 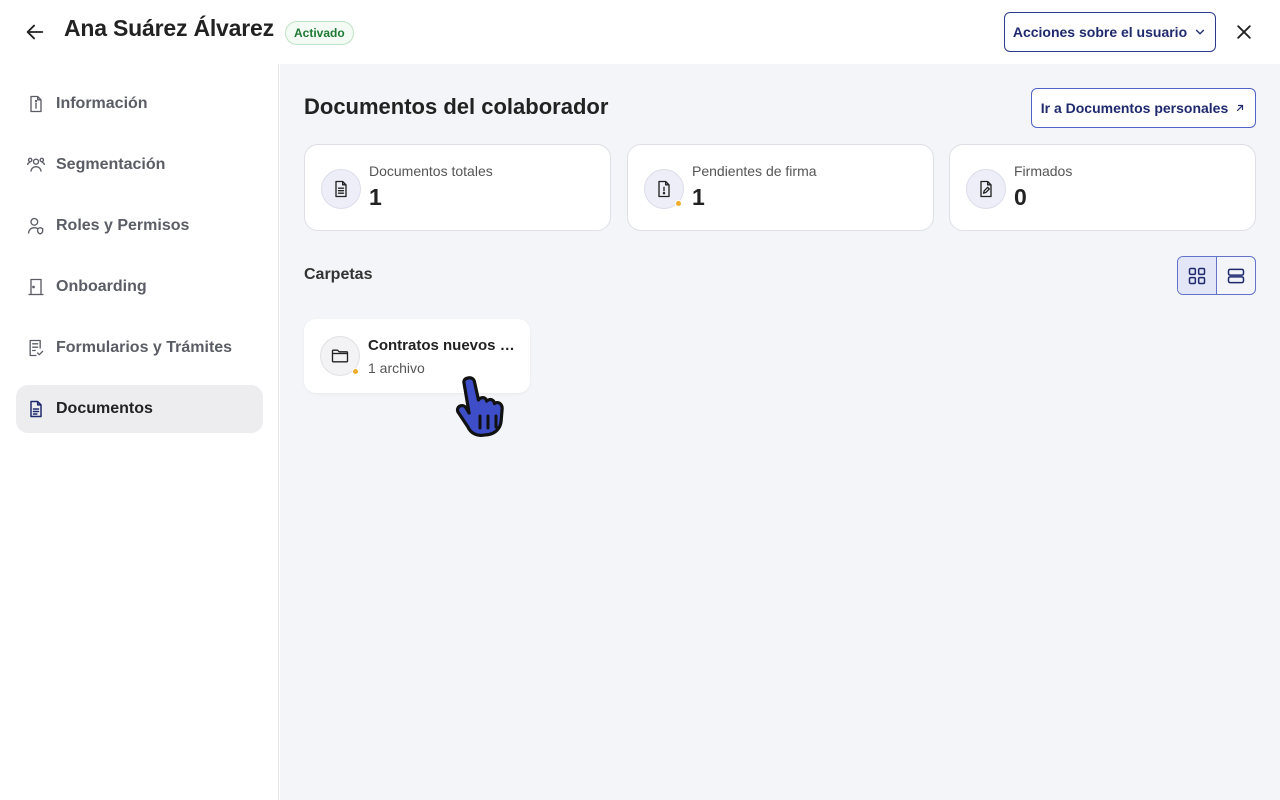 I want to click on go-personal-documents-button: Ir a Documentos personales, so click(x=1143, y=108).